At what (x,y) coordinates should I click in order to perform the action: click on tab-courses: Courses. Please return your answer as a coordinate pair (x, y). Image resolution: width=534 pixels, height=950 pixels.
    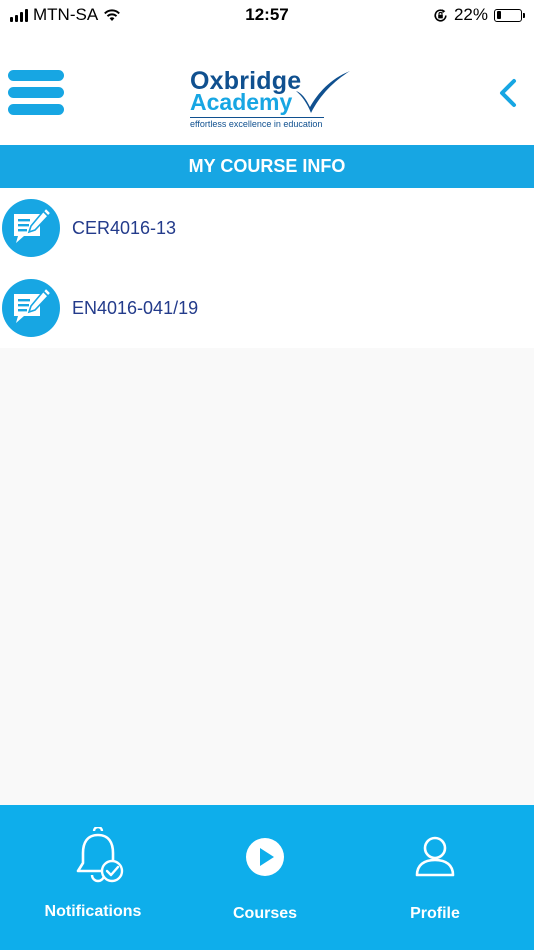
    Looking at the image, I should click on (265, 877).